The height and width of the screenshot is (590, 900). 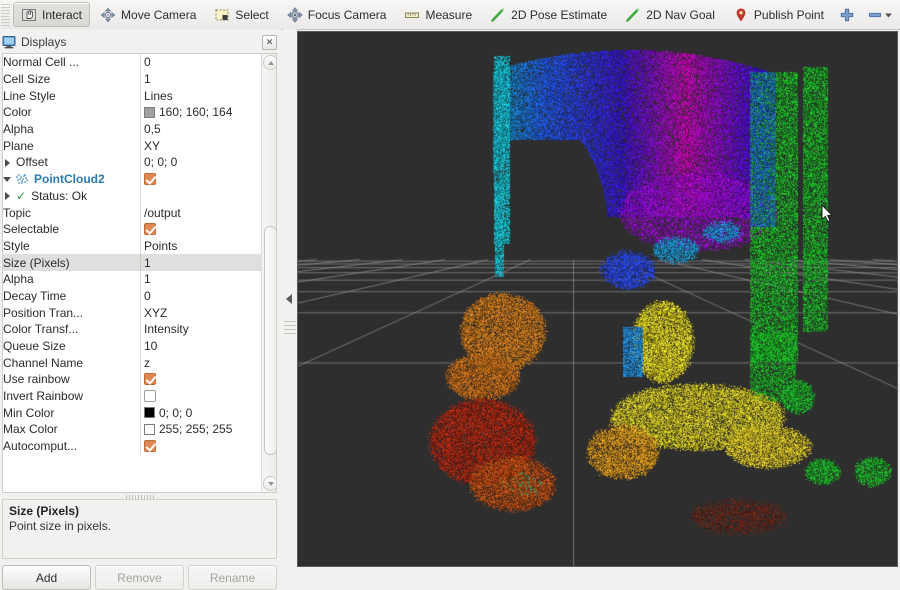 What do you see at coordinates (200, 312) in the screenshot?
I see `property-value-cell: XYZ` at bounding box center [200, 312].